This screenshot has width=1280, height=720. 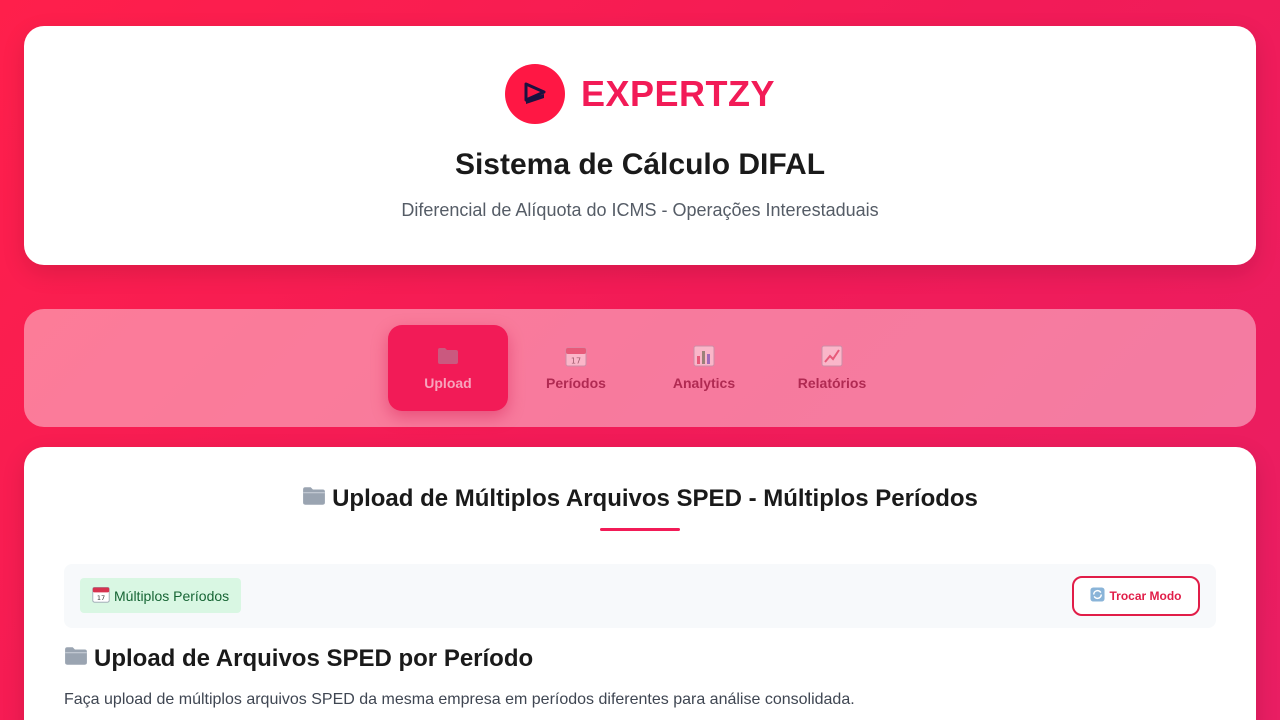 I want to click on brand: EXPERTZY, so click(x=640, y=94).